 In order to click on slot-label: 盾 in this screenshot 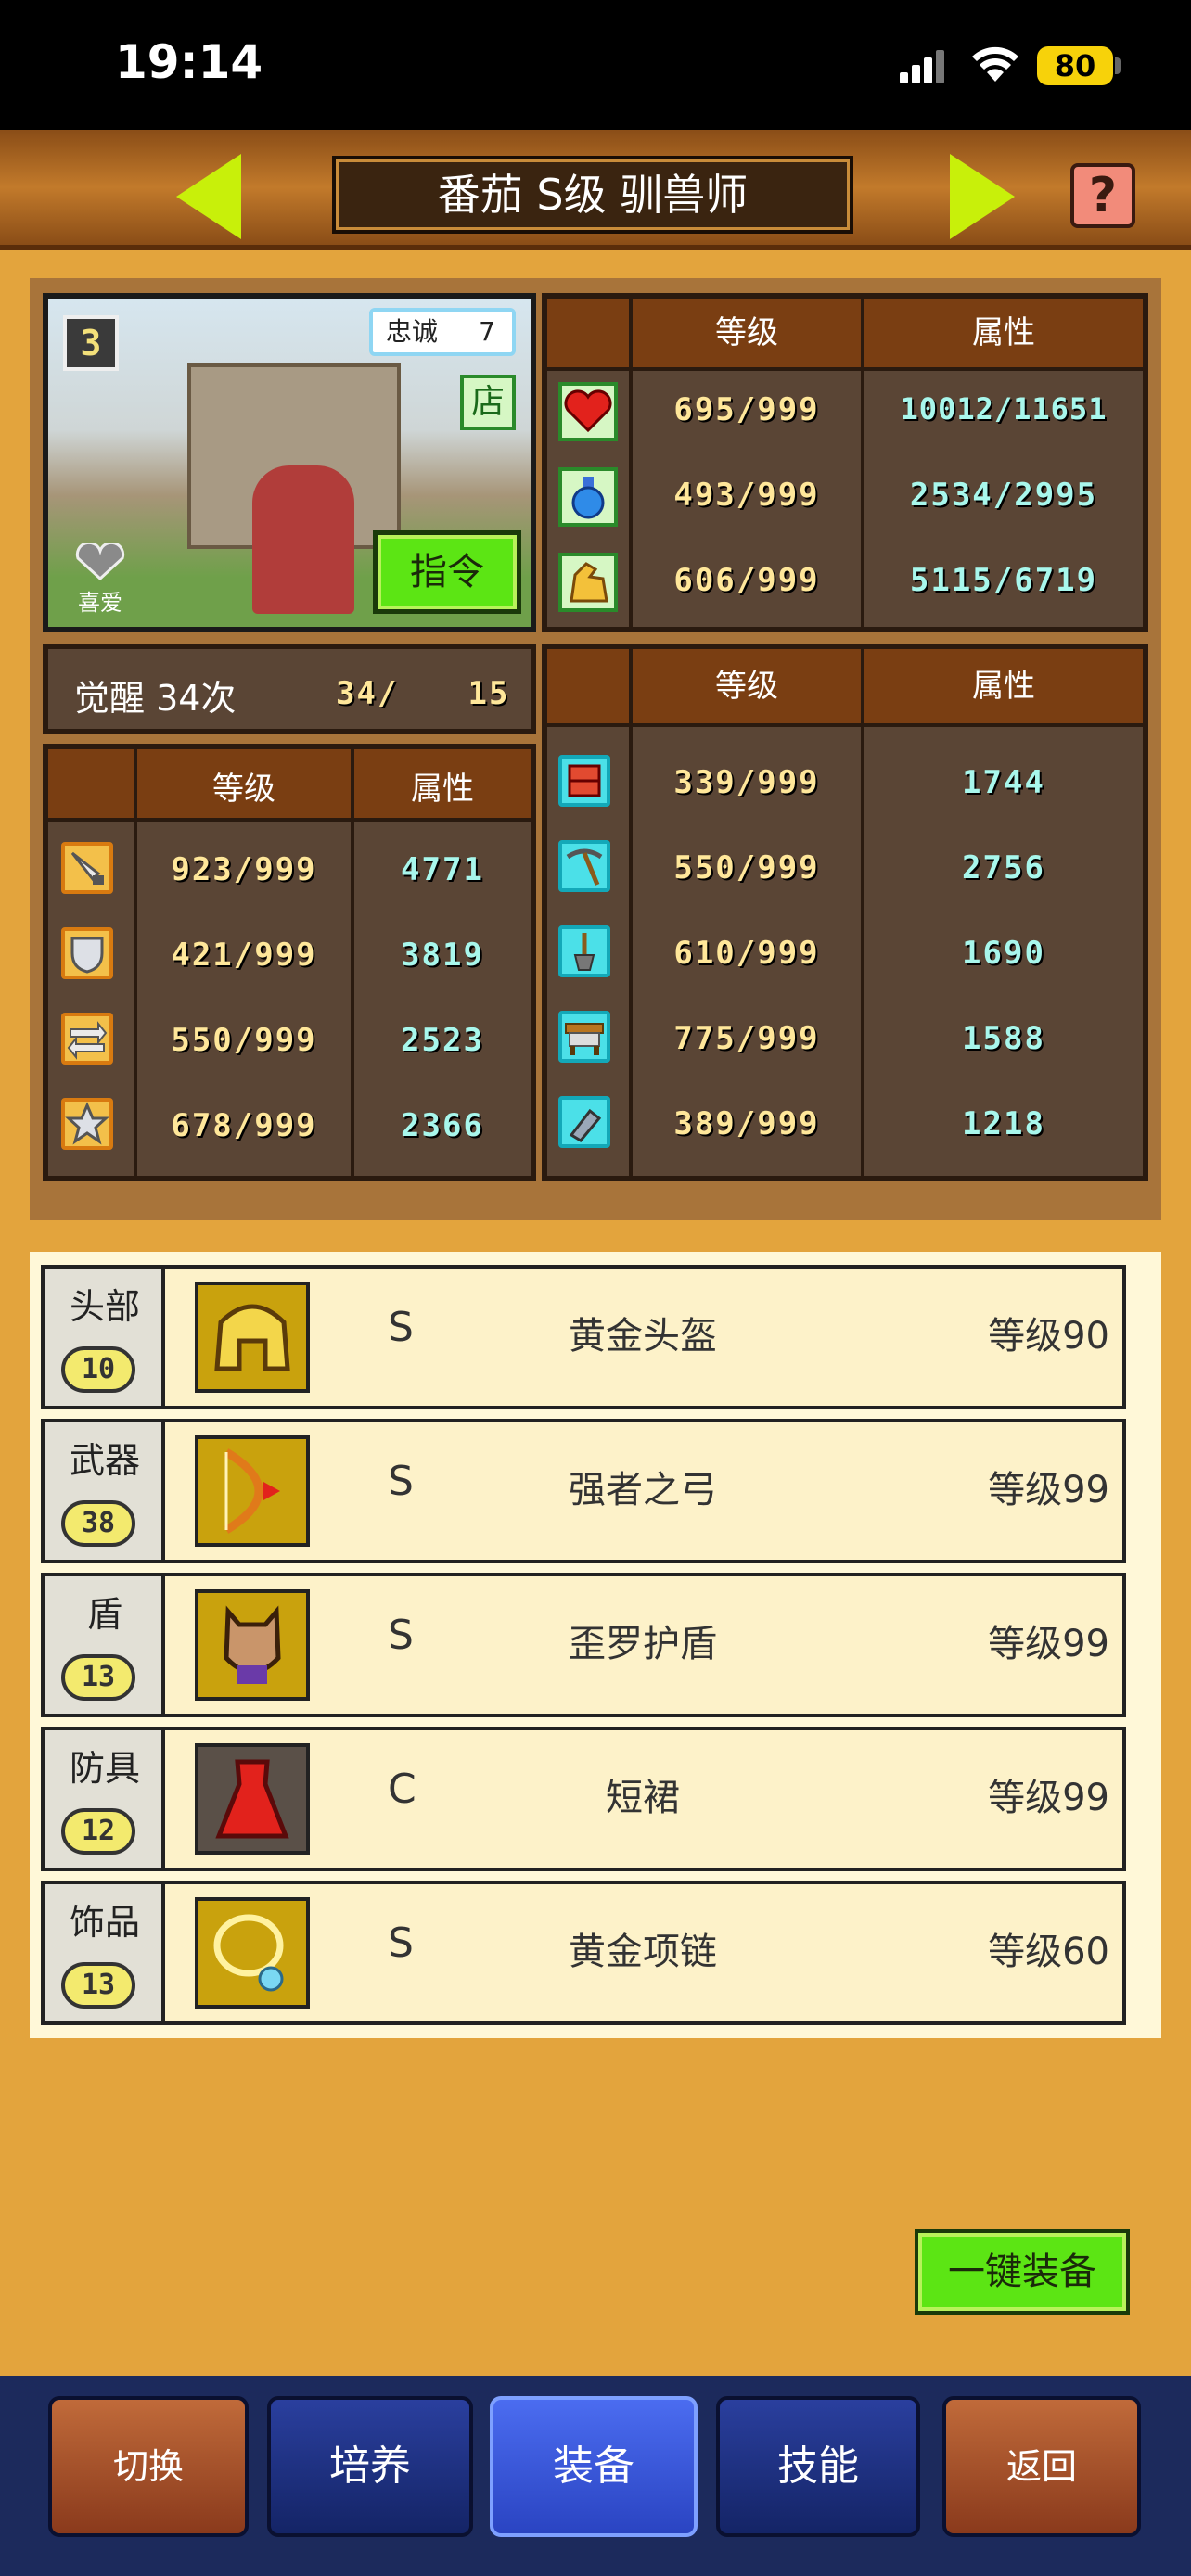, I will do `click(104, 1614)`.